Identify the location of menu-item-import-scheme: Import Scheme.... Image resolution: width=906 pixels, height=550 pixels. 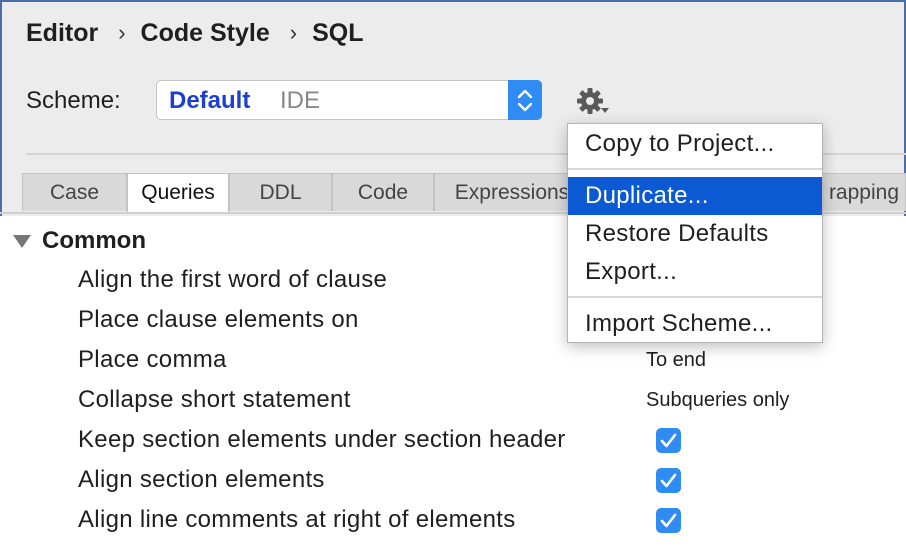
(695, 324).